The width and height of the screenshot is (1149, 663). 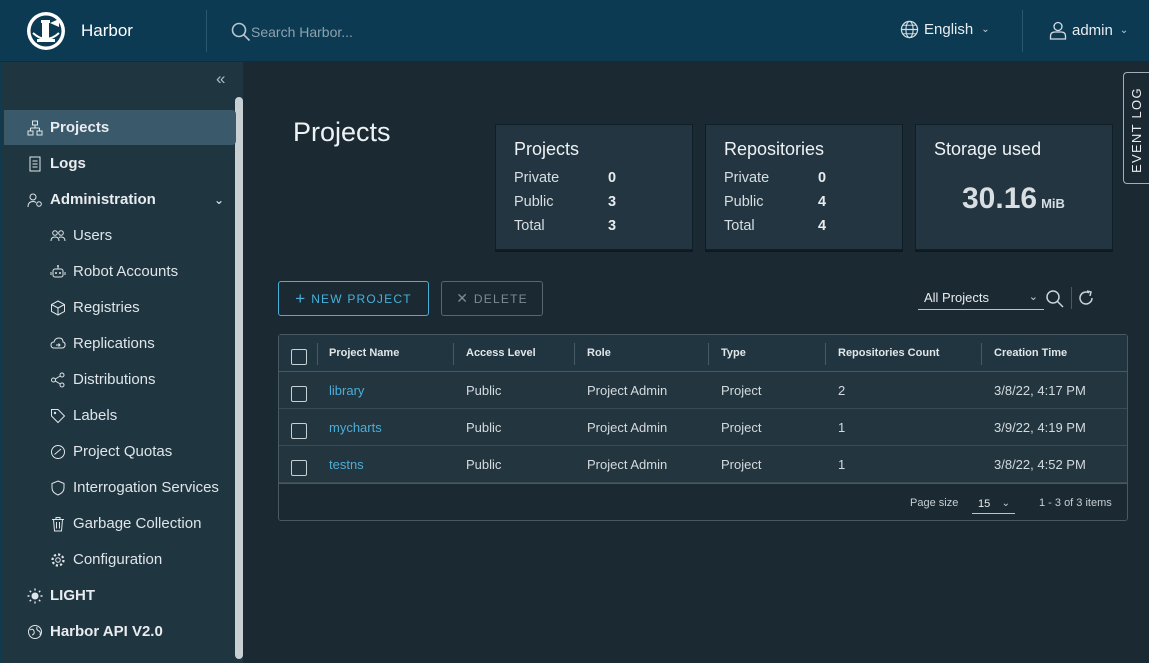 I want to click on sidebar-item-theme-toggle: LIGHT, so click(x=120, y=595).